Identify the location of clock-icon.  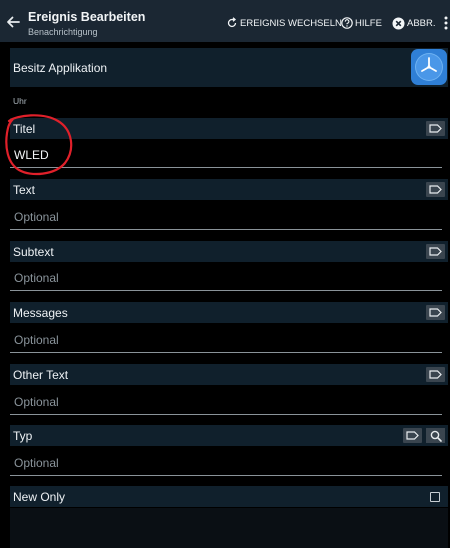
(429, 67).